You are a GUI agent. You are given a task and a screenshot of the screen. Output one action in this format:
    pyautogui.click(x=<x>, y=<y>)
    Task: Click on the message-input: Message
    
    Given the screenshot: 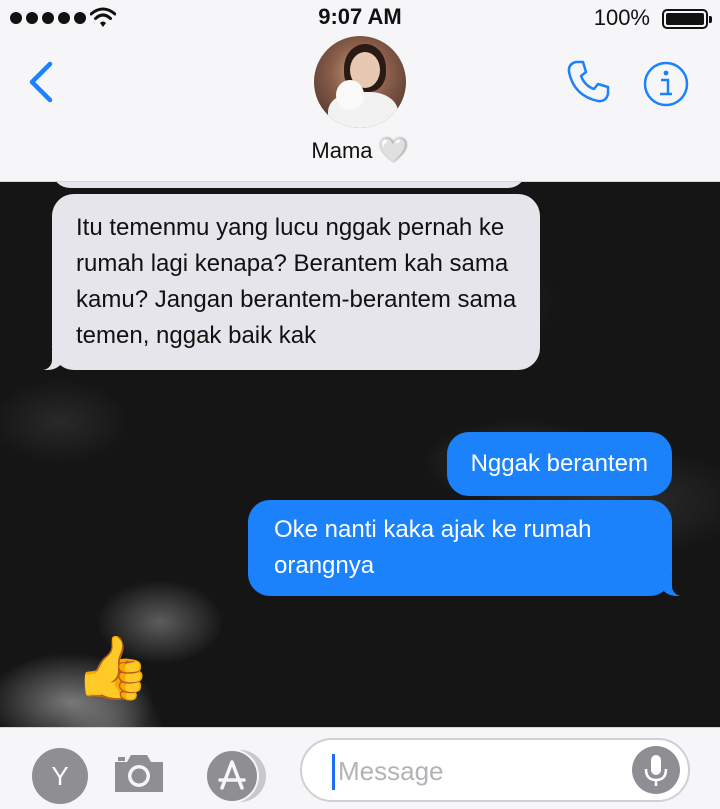 What is the action you would take?
    pyautogui.click(x=495, y=770)
    